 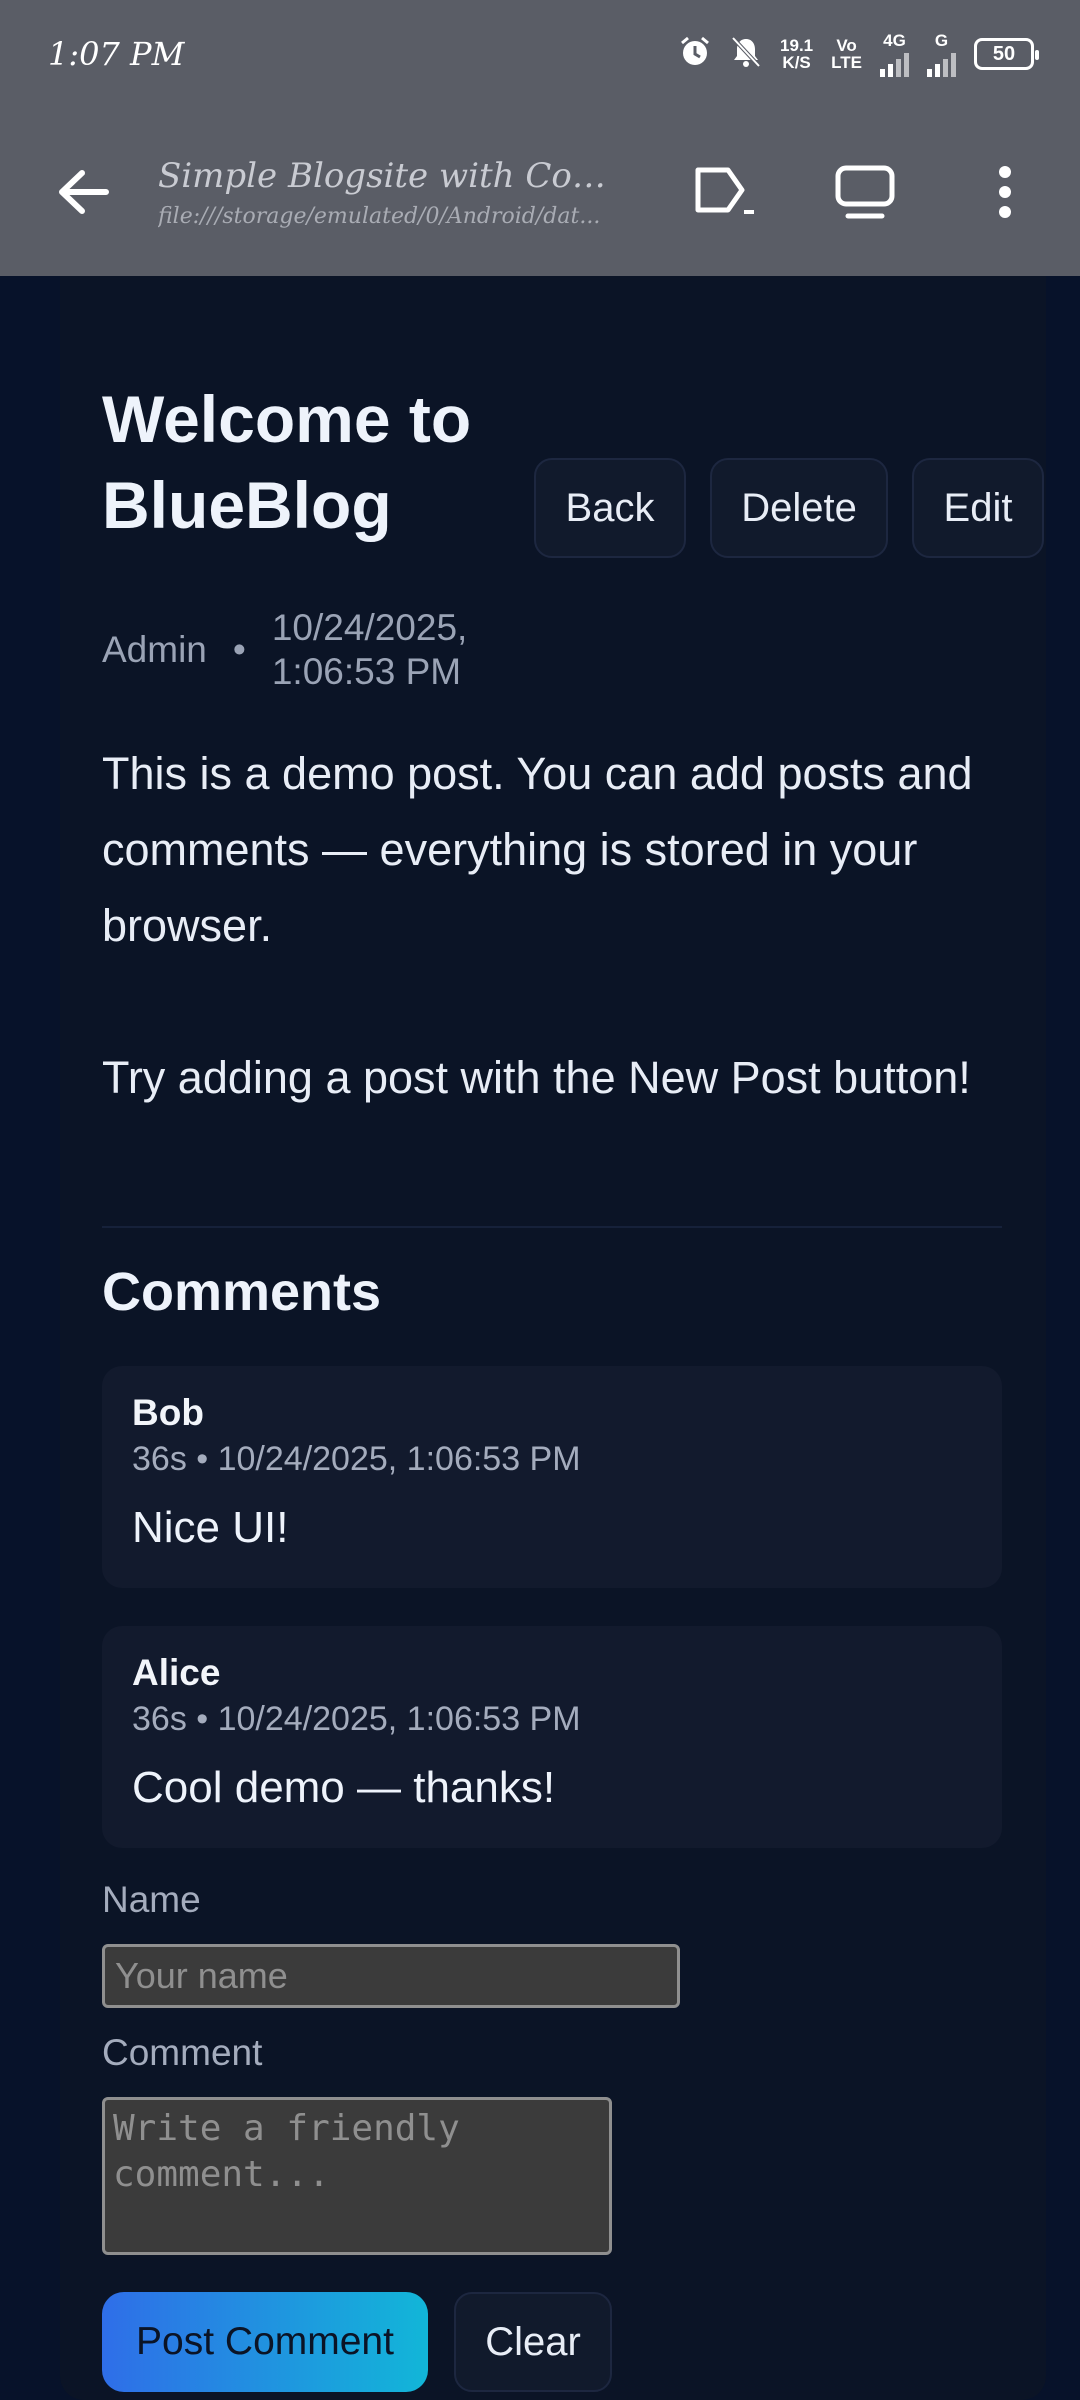 I want to click on net-speed-unit: K/S, so click(x=796, y=62).